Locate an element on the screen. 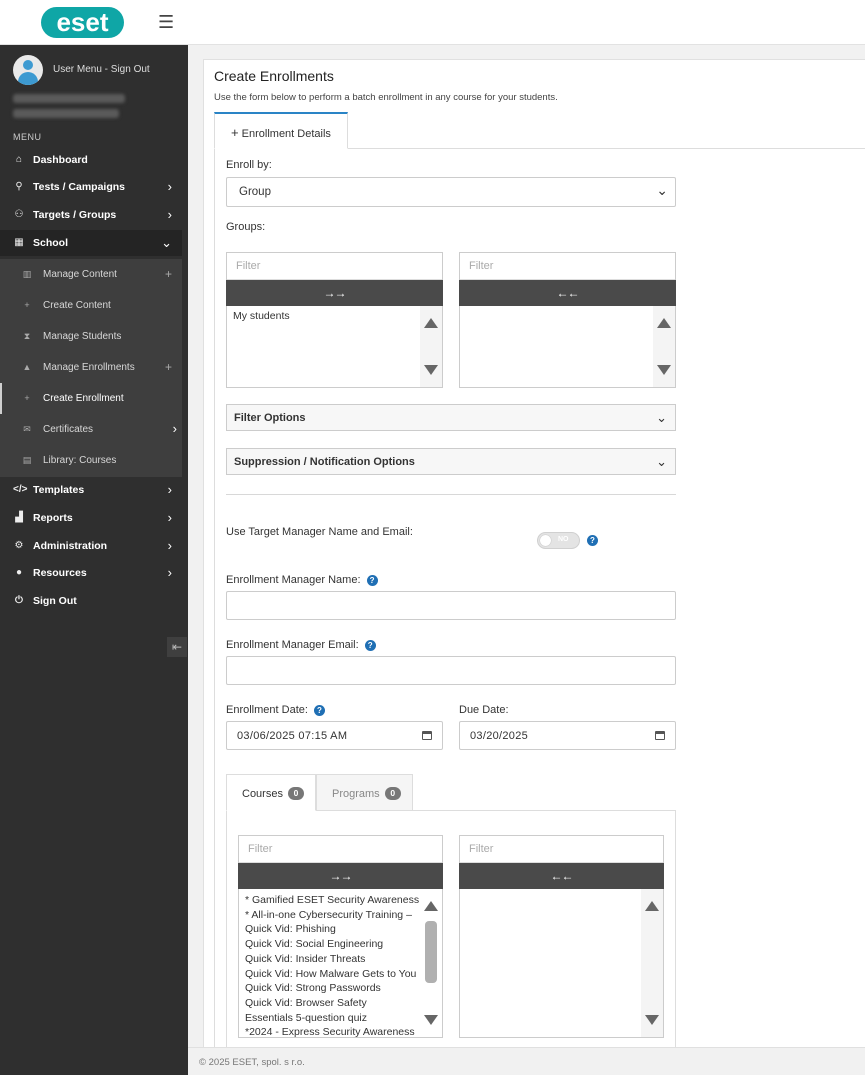 The width and height of the screenshot is (865, 1075). list-item: Quick Vid: Social Engineering is located at coordinates (329, 944).